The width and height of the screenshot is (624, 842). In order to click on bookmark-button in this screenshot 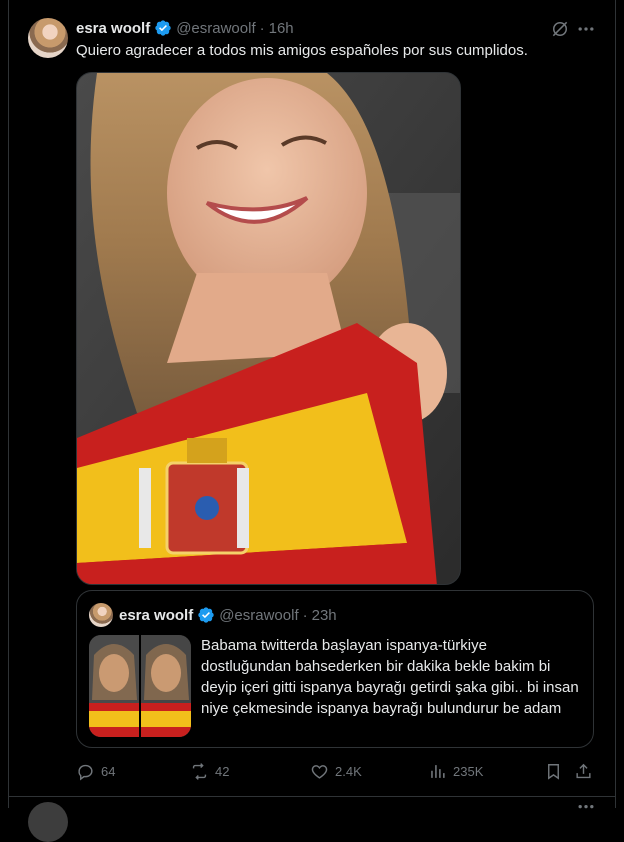, I will do `click(556, 771)`.